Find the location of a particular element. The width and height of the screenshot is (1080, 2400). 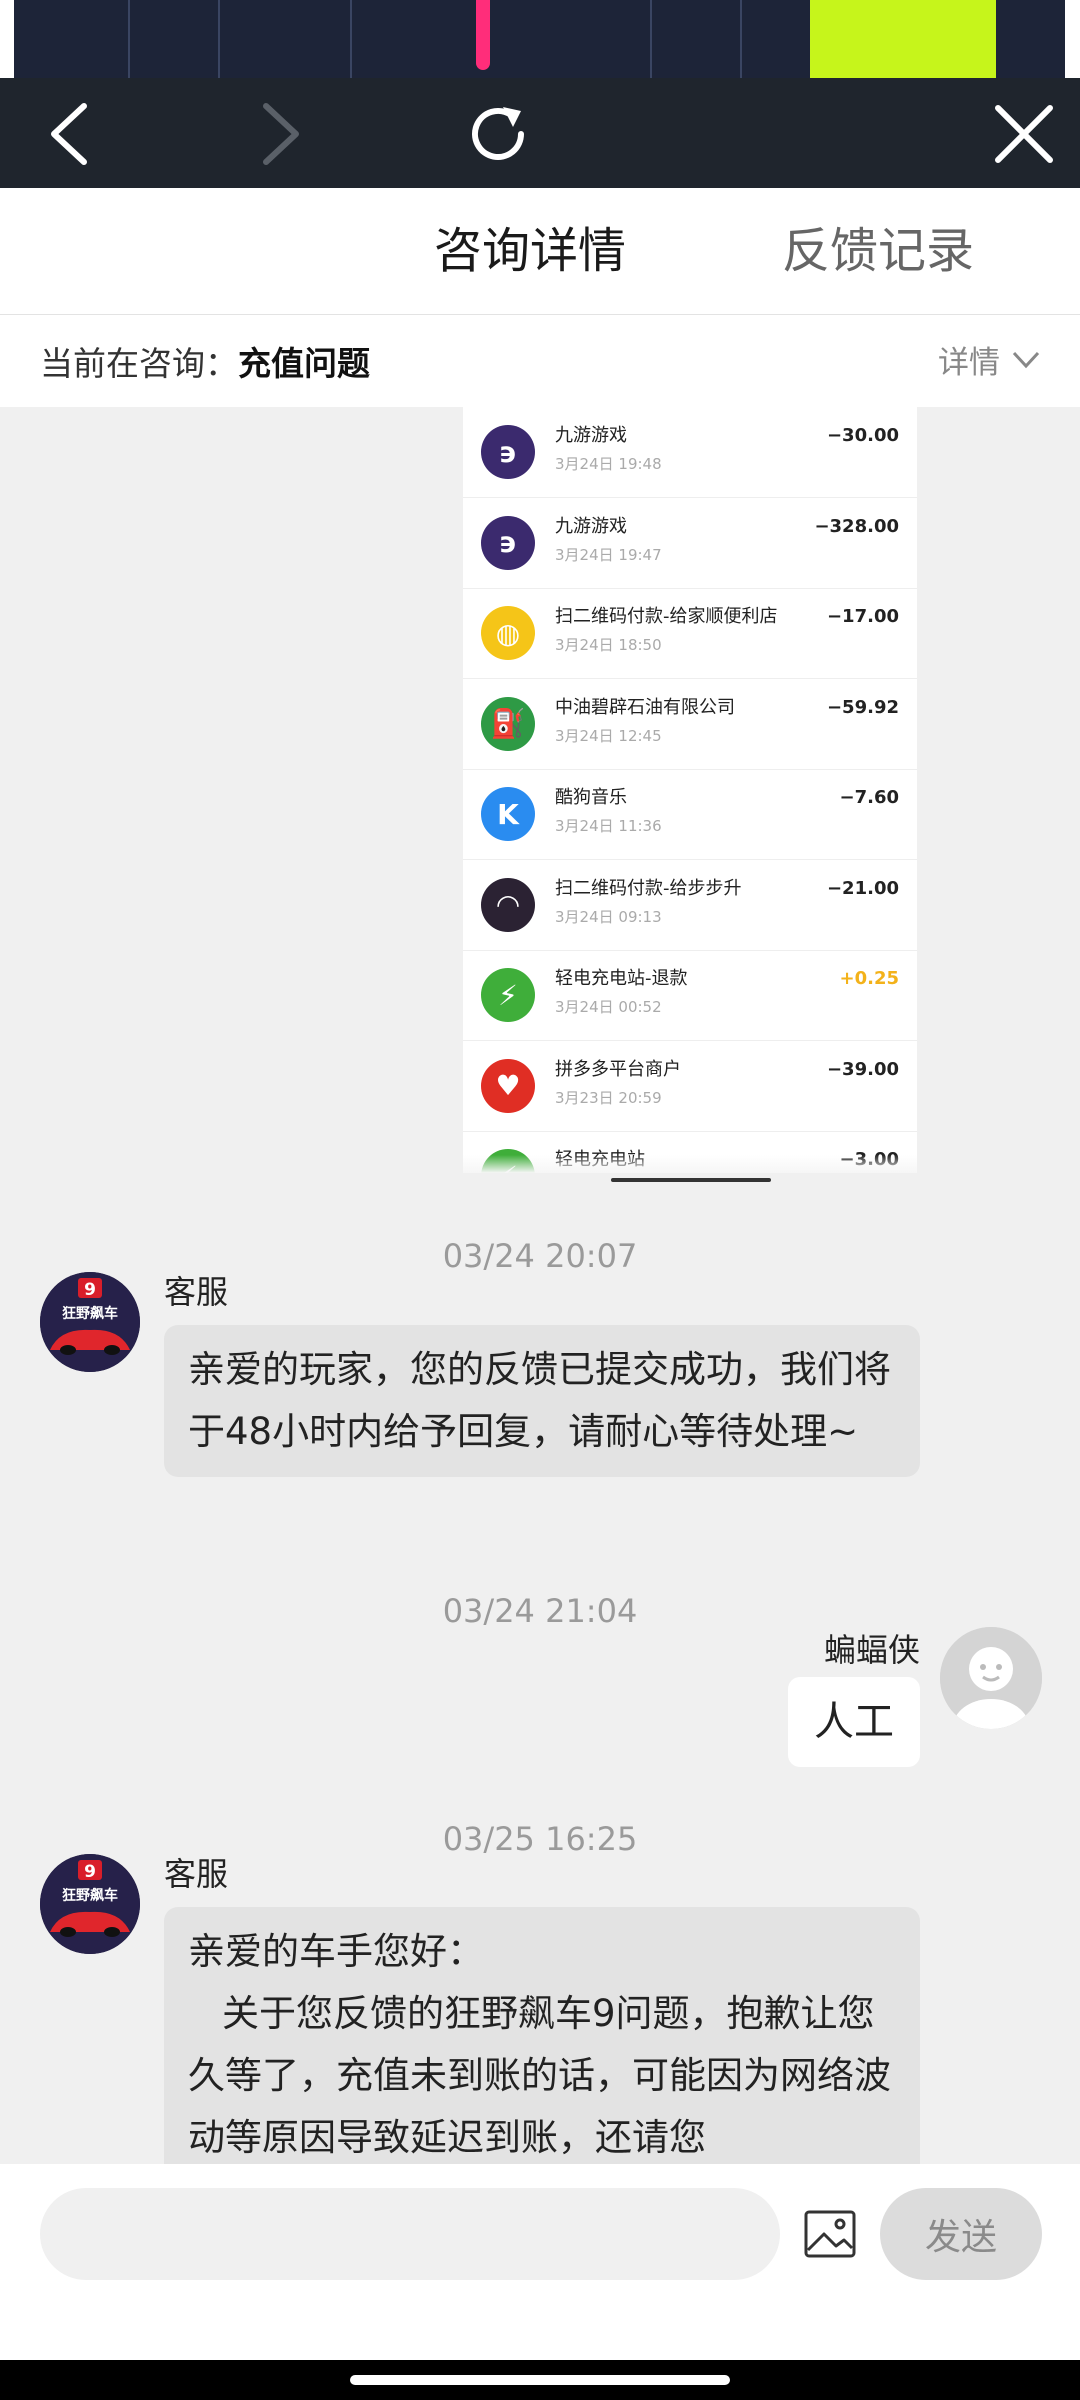

transaction-time: 3月24日 19:47 is located at coordinates (608, 554).